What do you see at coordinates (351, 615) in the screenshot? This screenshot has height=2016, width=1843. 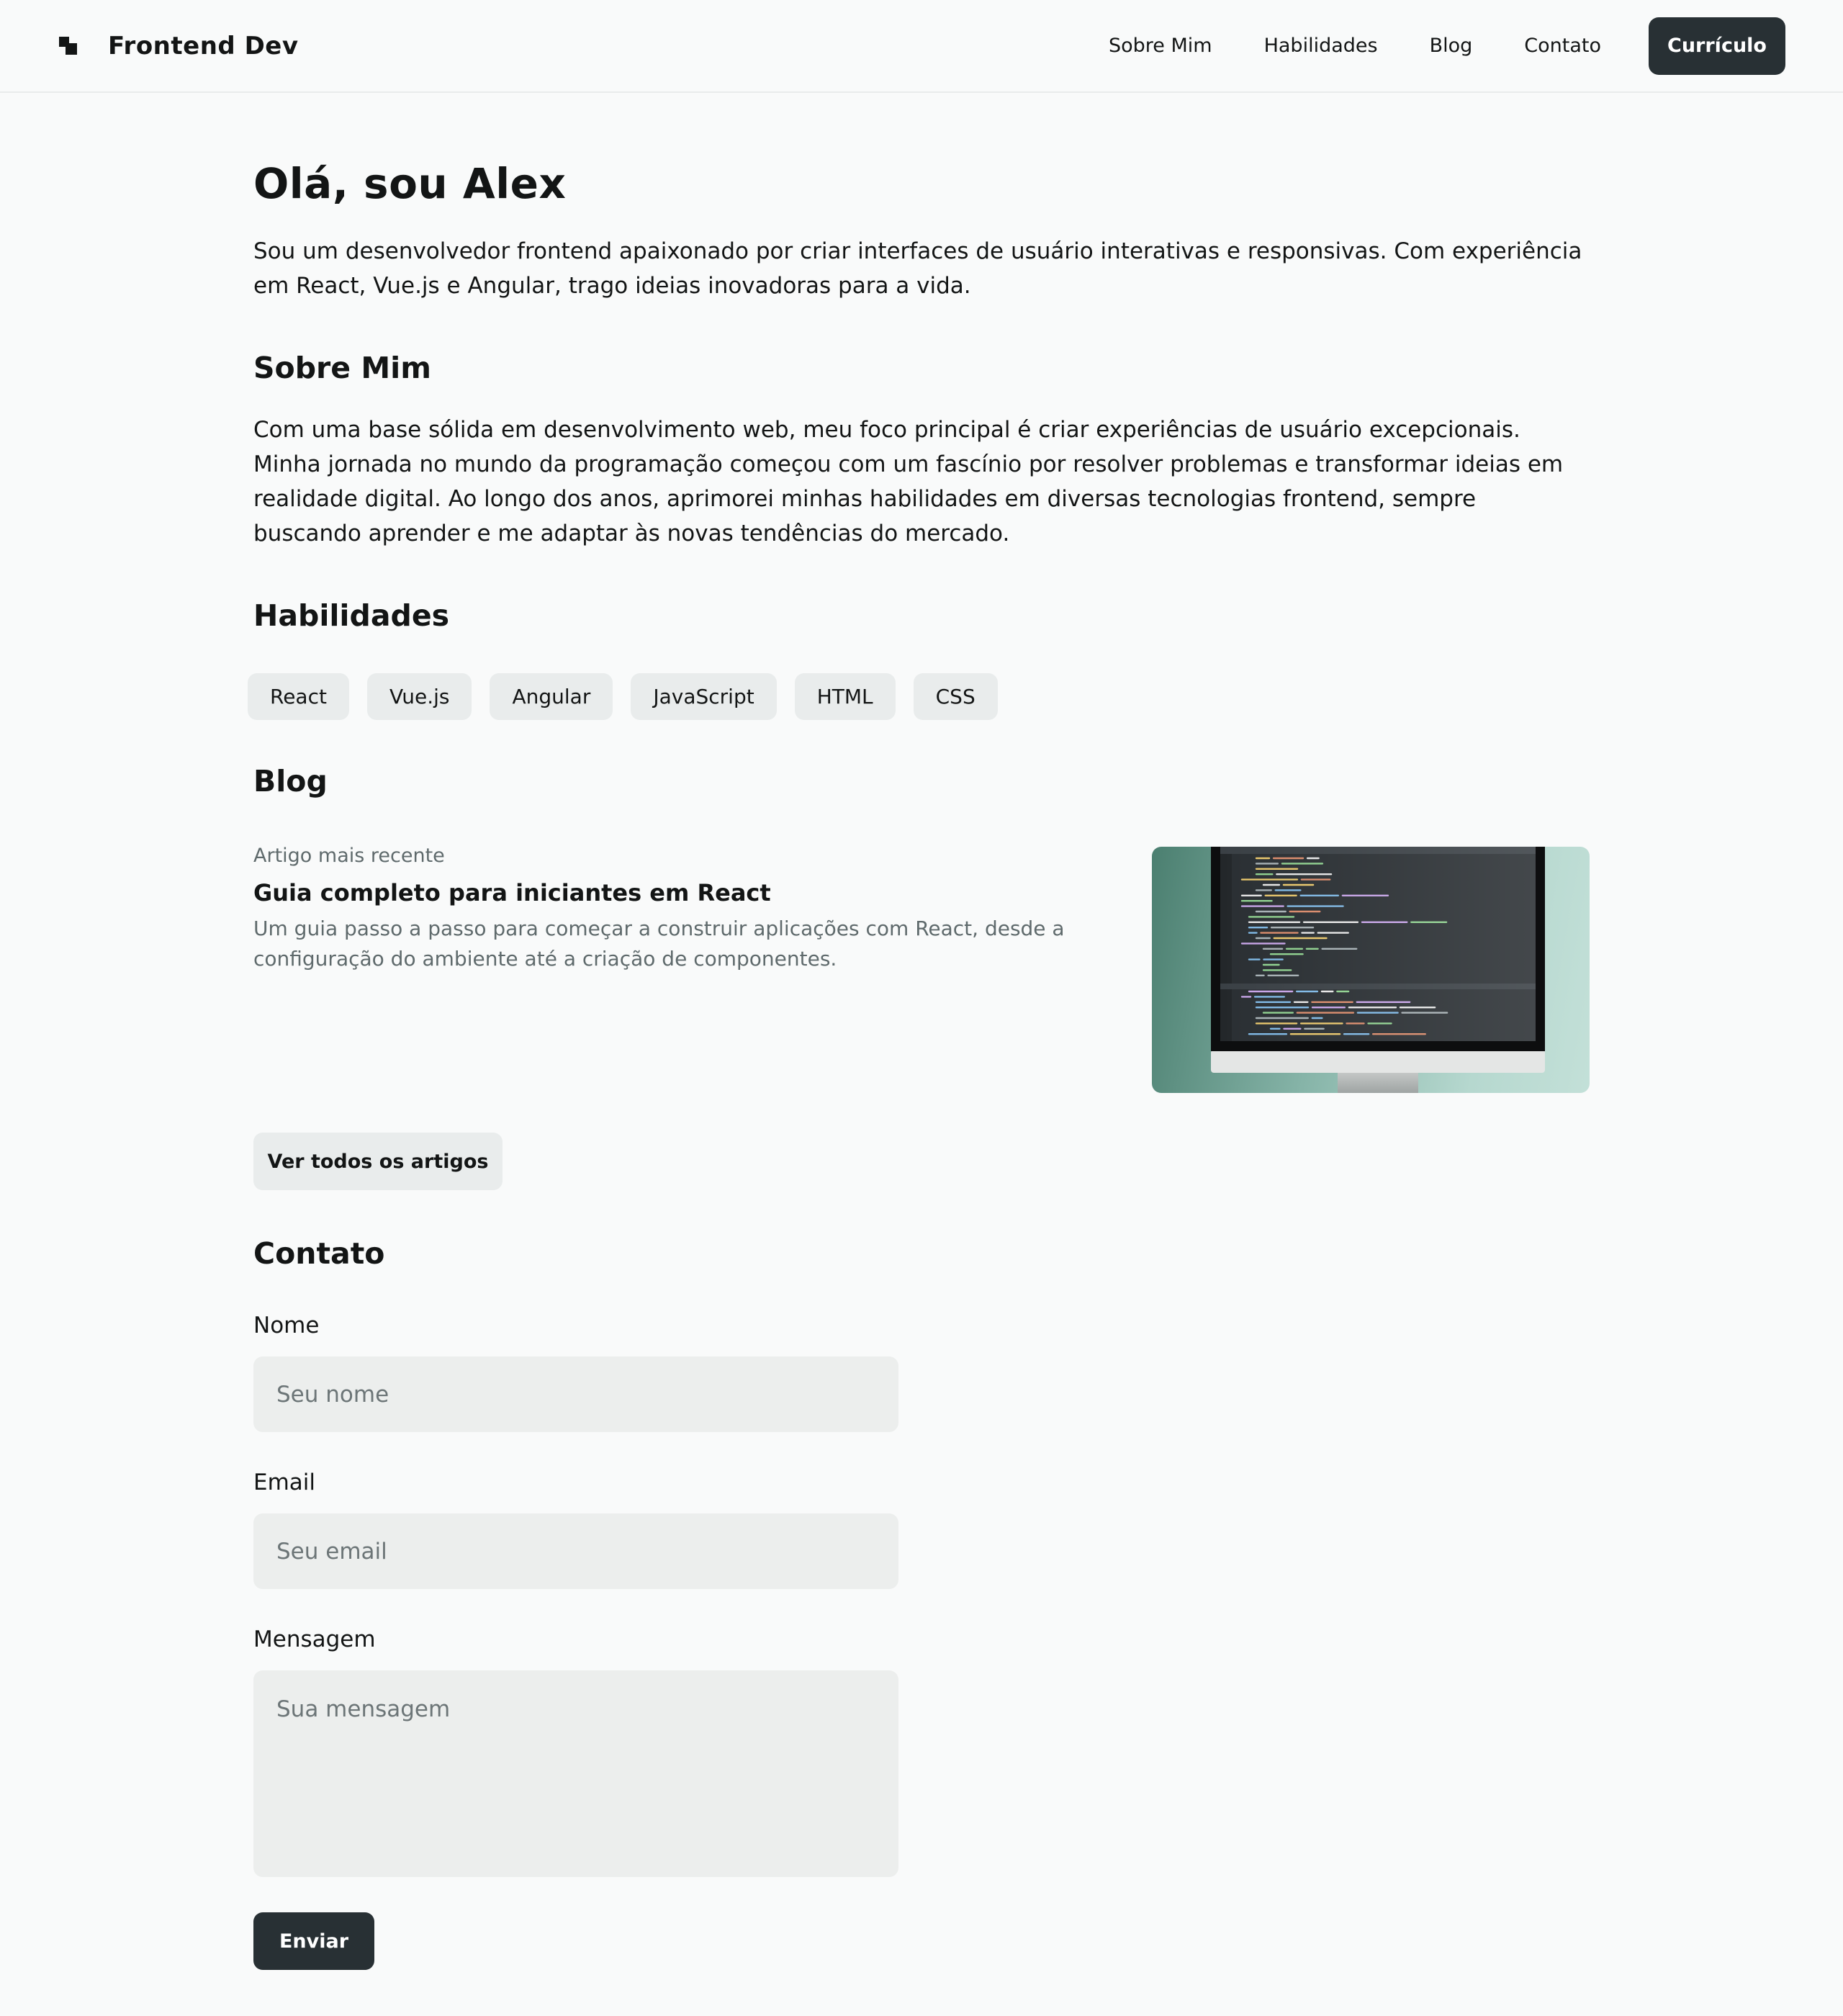 I see `skills-title: Habilidades` at bounding box center [351, 615].